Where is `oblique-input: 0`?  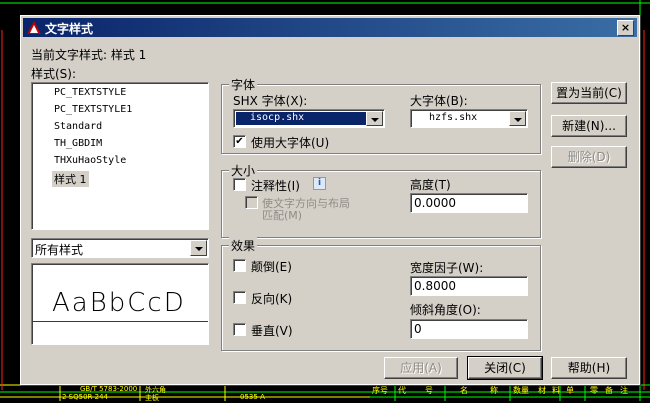 oblique-input: 0 is located at coordinates (469, 329).